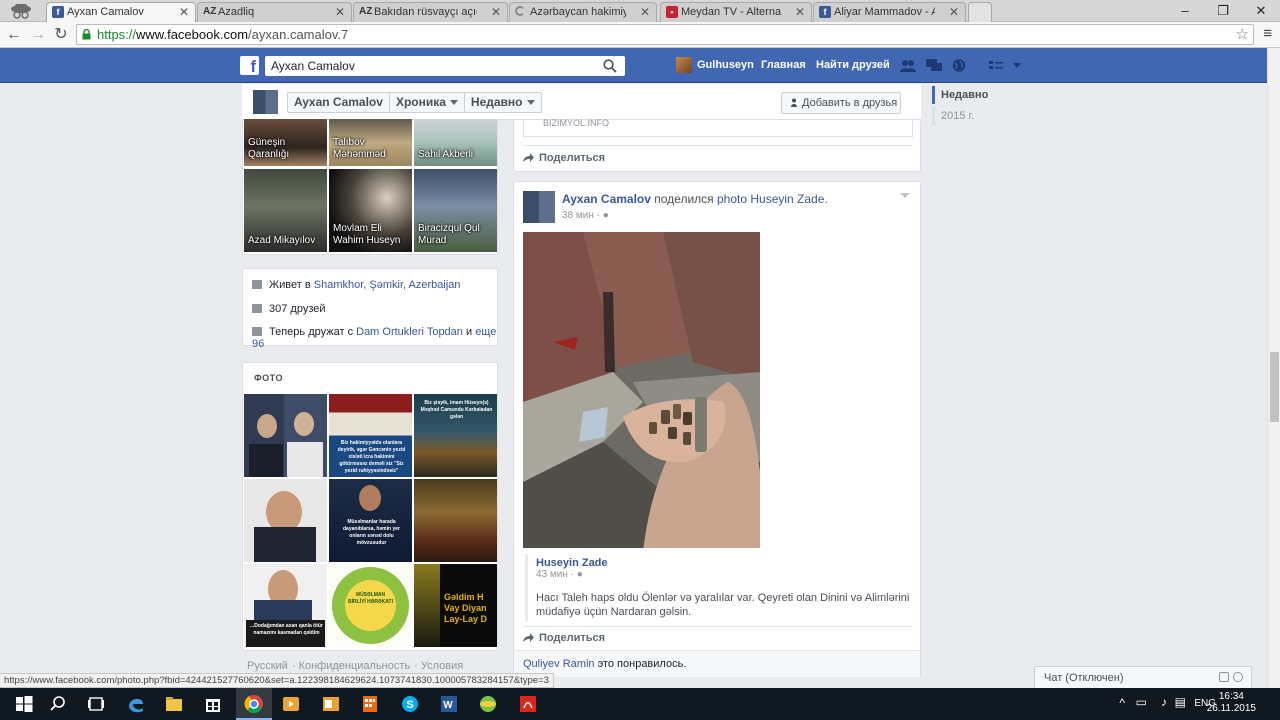 This screenshot has width=1280, height=720. What do you see at coordinates (539, 207) in the screenshot?
I see `post-author-avatar` at bounding box center [539, 207].